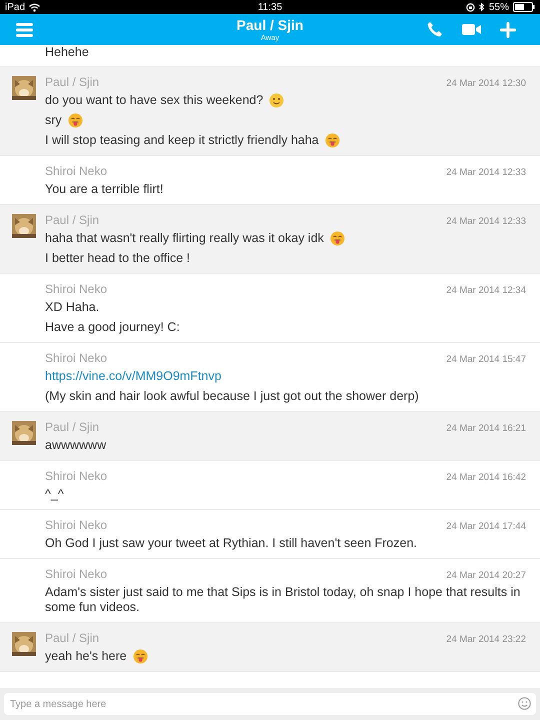 Image resolution: width=540 pixels, height=720 pixels. Describe the element at coordinates (270, 704) in the screenshot. I see `message-field: Type a message here` at that location.